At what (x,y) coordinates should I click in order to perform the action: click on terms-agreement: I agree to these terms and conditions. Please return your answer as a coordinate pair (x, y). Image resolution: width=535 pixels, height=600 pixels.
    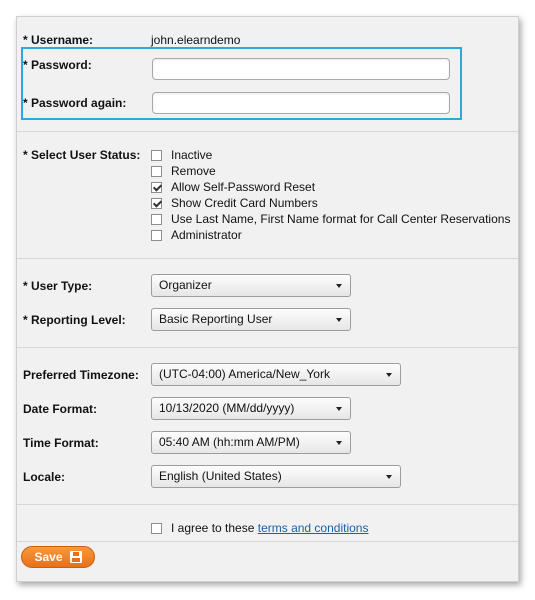
    Looking at the image, I should click on (259, 528).